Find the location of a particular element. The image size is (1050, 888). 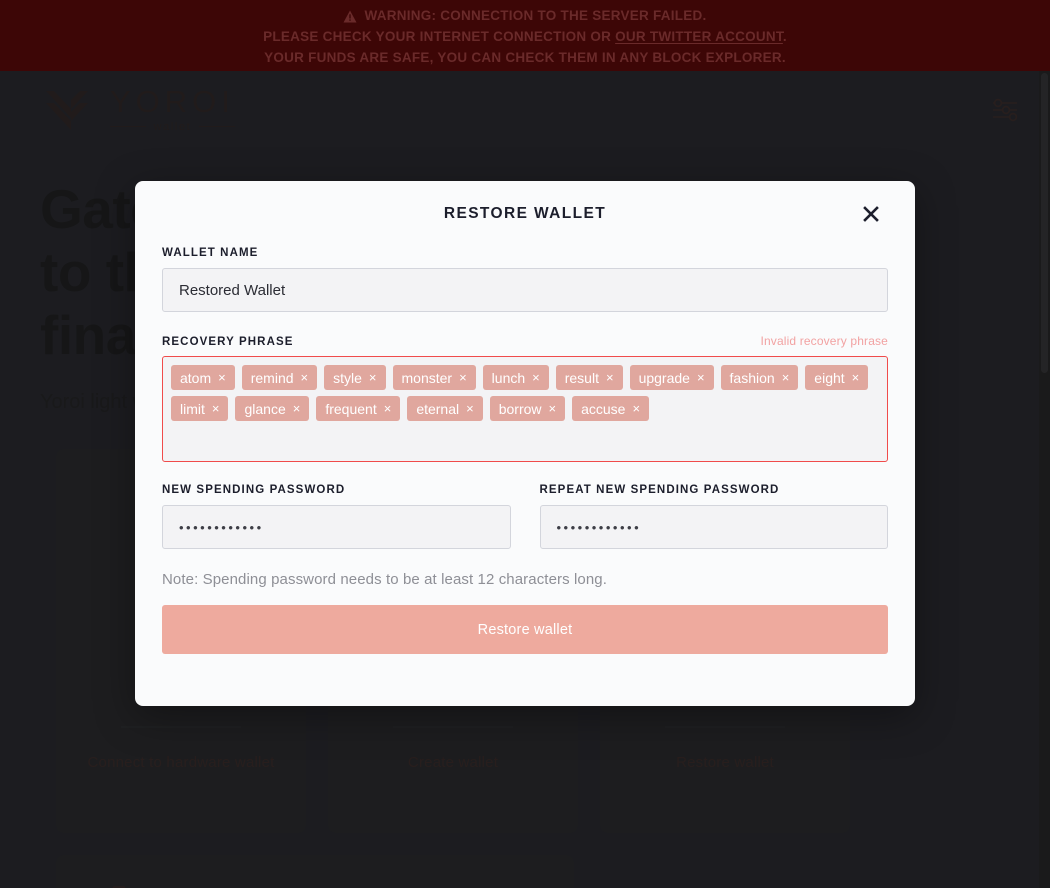

warning-triangle-icon is located at coordinates (350, 15).